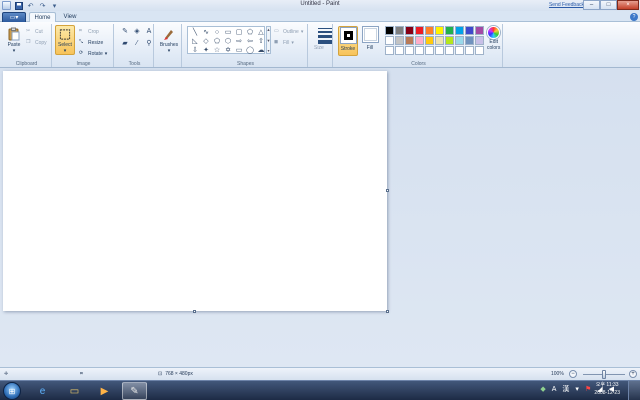  Describe the element at coordinates (573, 374) in the screenshot. I see `zoom-out-button: −` at that location.